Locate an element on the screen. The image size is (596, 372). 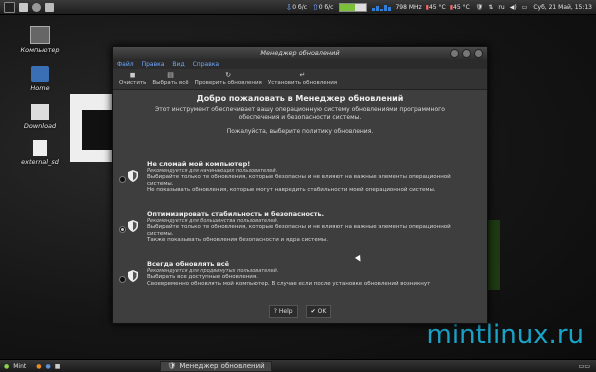
clear-button: ◼ Очистить is located at coordinates (132, 77).